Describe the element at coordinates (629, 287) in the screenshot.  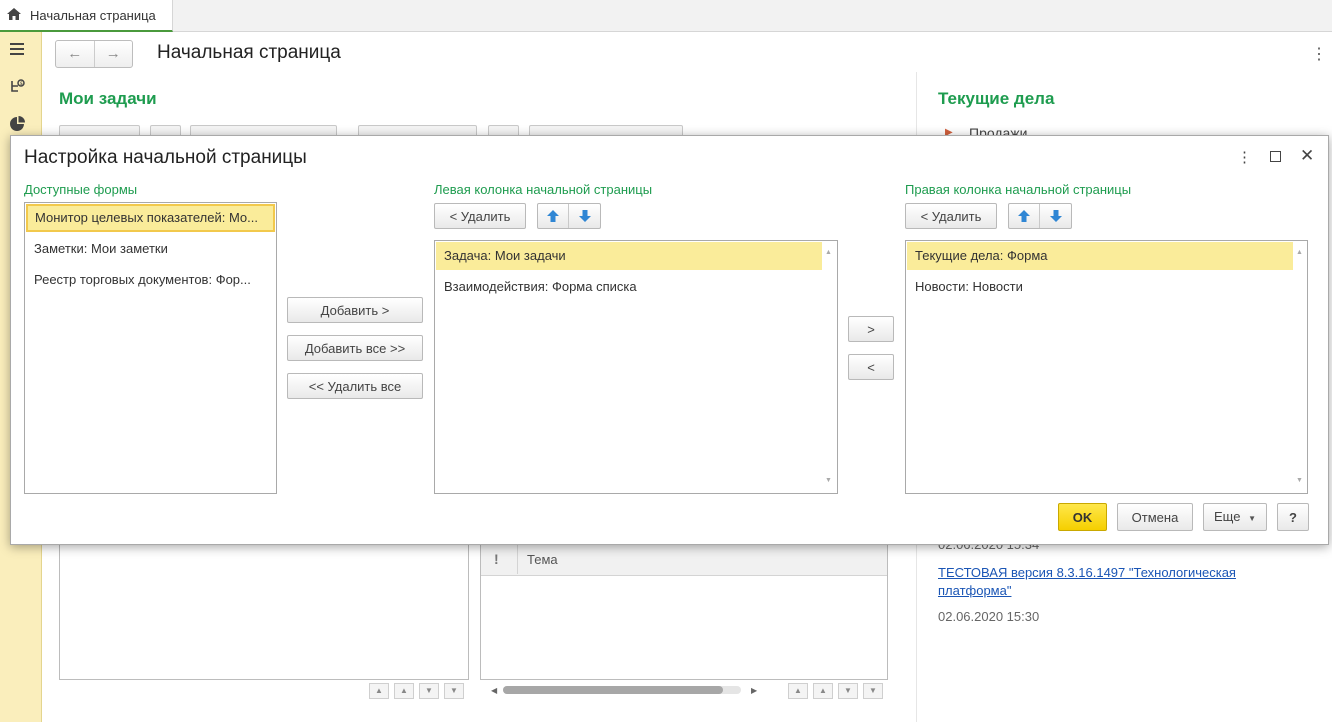
I see `list-item: Взаимодействия: Форма списка` at that location.